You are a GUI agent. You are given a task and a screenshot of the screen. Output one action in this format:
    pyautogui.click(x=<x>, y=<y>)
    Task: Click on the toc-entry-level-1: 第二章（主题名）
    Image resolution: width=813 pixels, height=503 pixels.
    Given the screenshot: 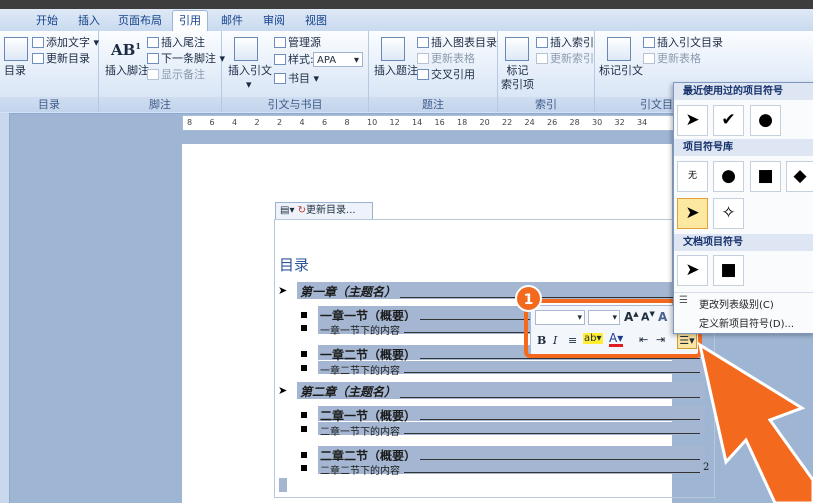 What is the action you would take?
    pyautogui.click(x=348, y=391)
    